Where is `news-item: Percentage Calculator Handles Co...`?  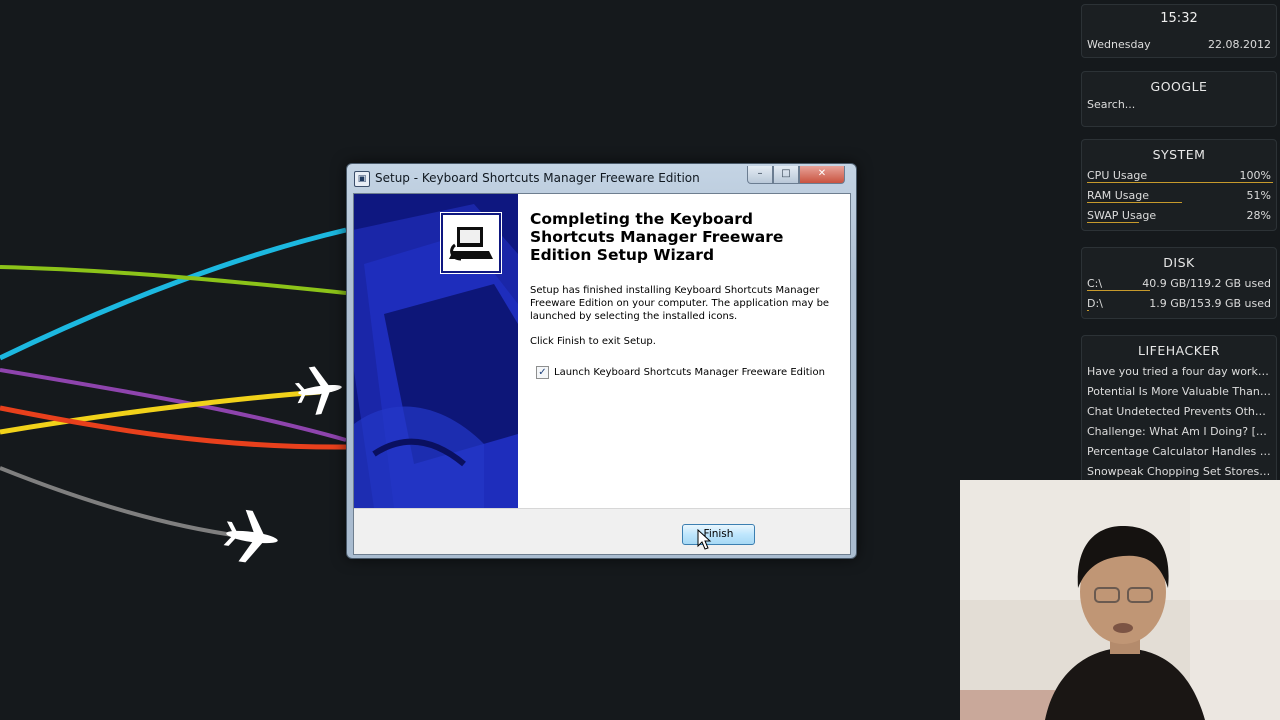 news-item: Percentage Calculator Handles Co... is located at coordinates (1179, 452).